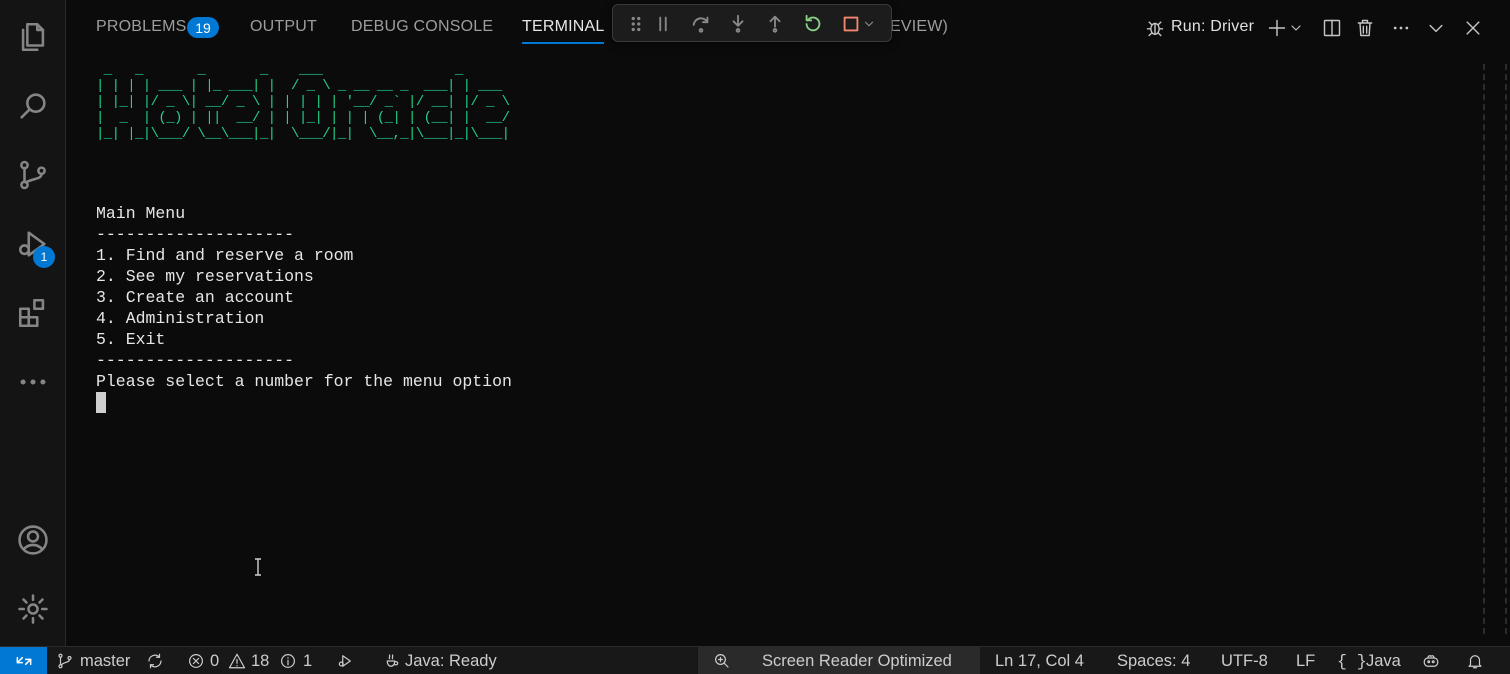  I want to click on close-panel-icon, so click(1473, 28).